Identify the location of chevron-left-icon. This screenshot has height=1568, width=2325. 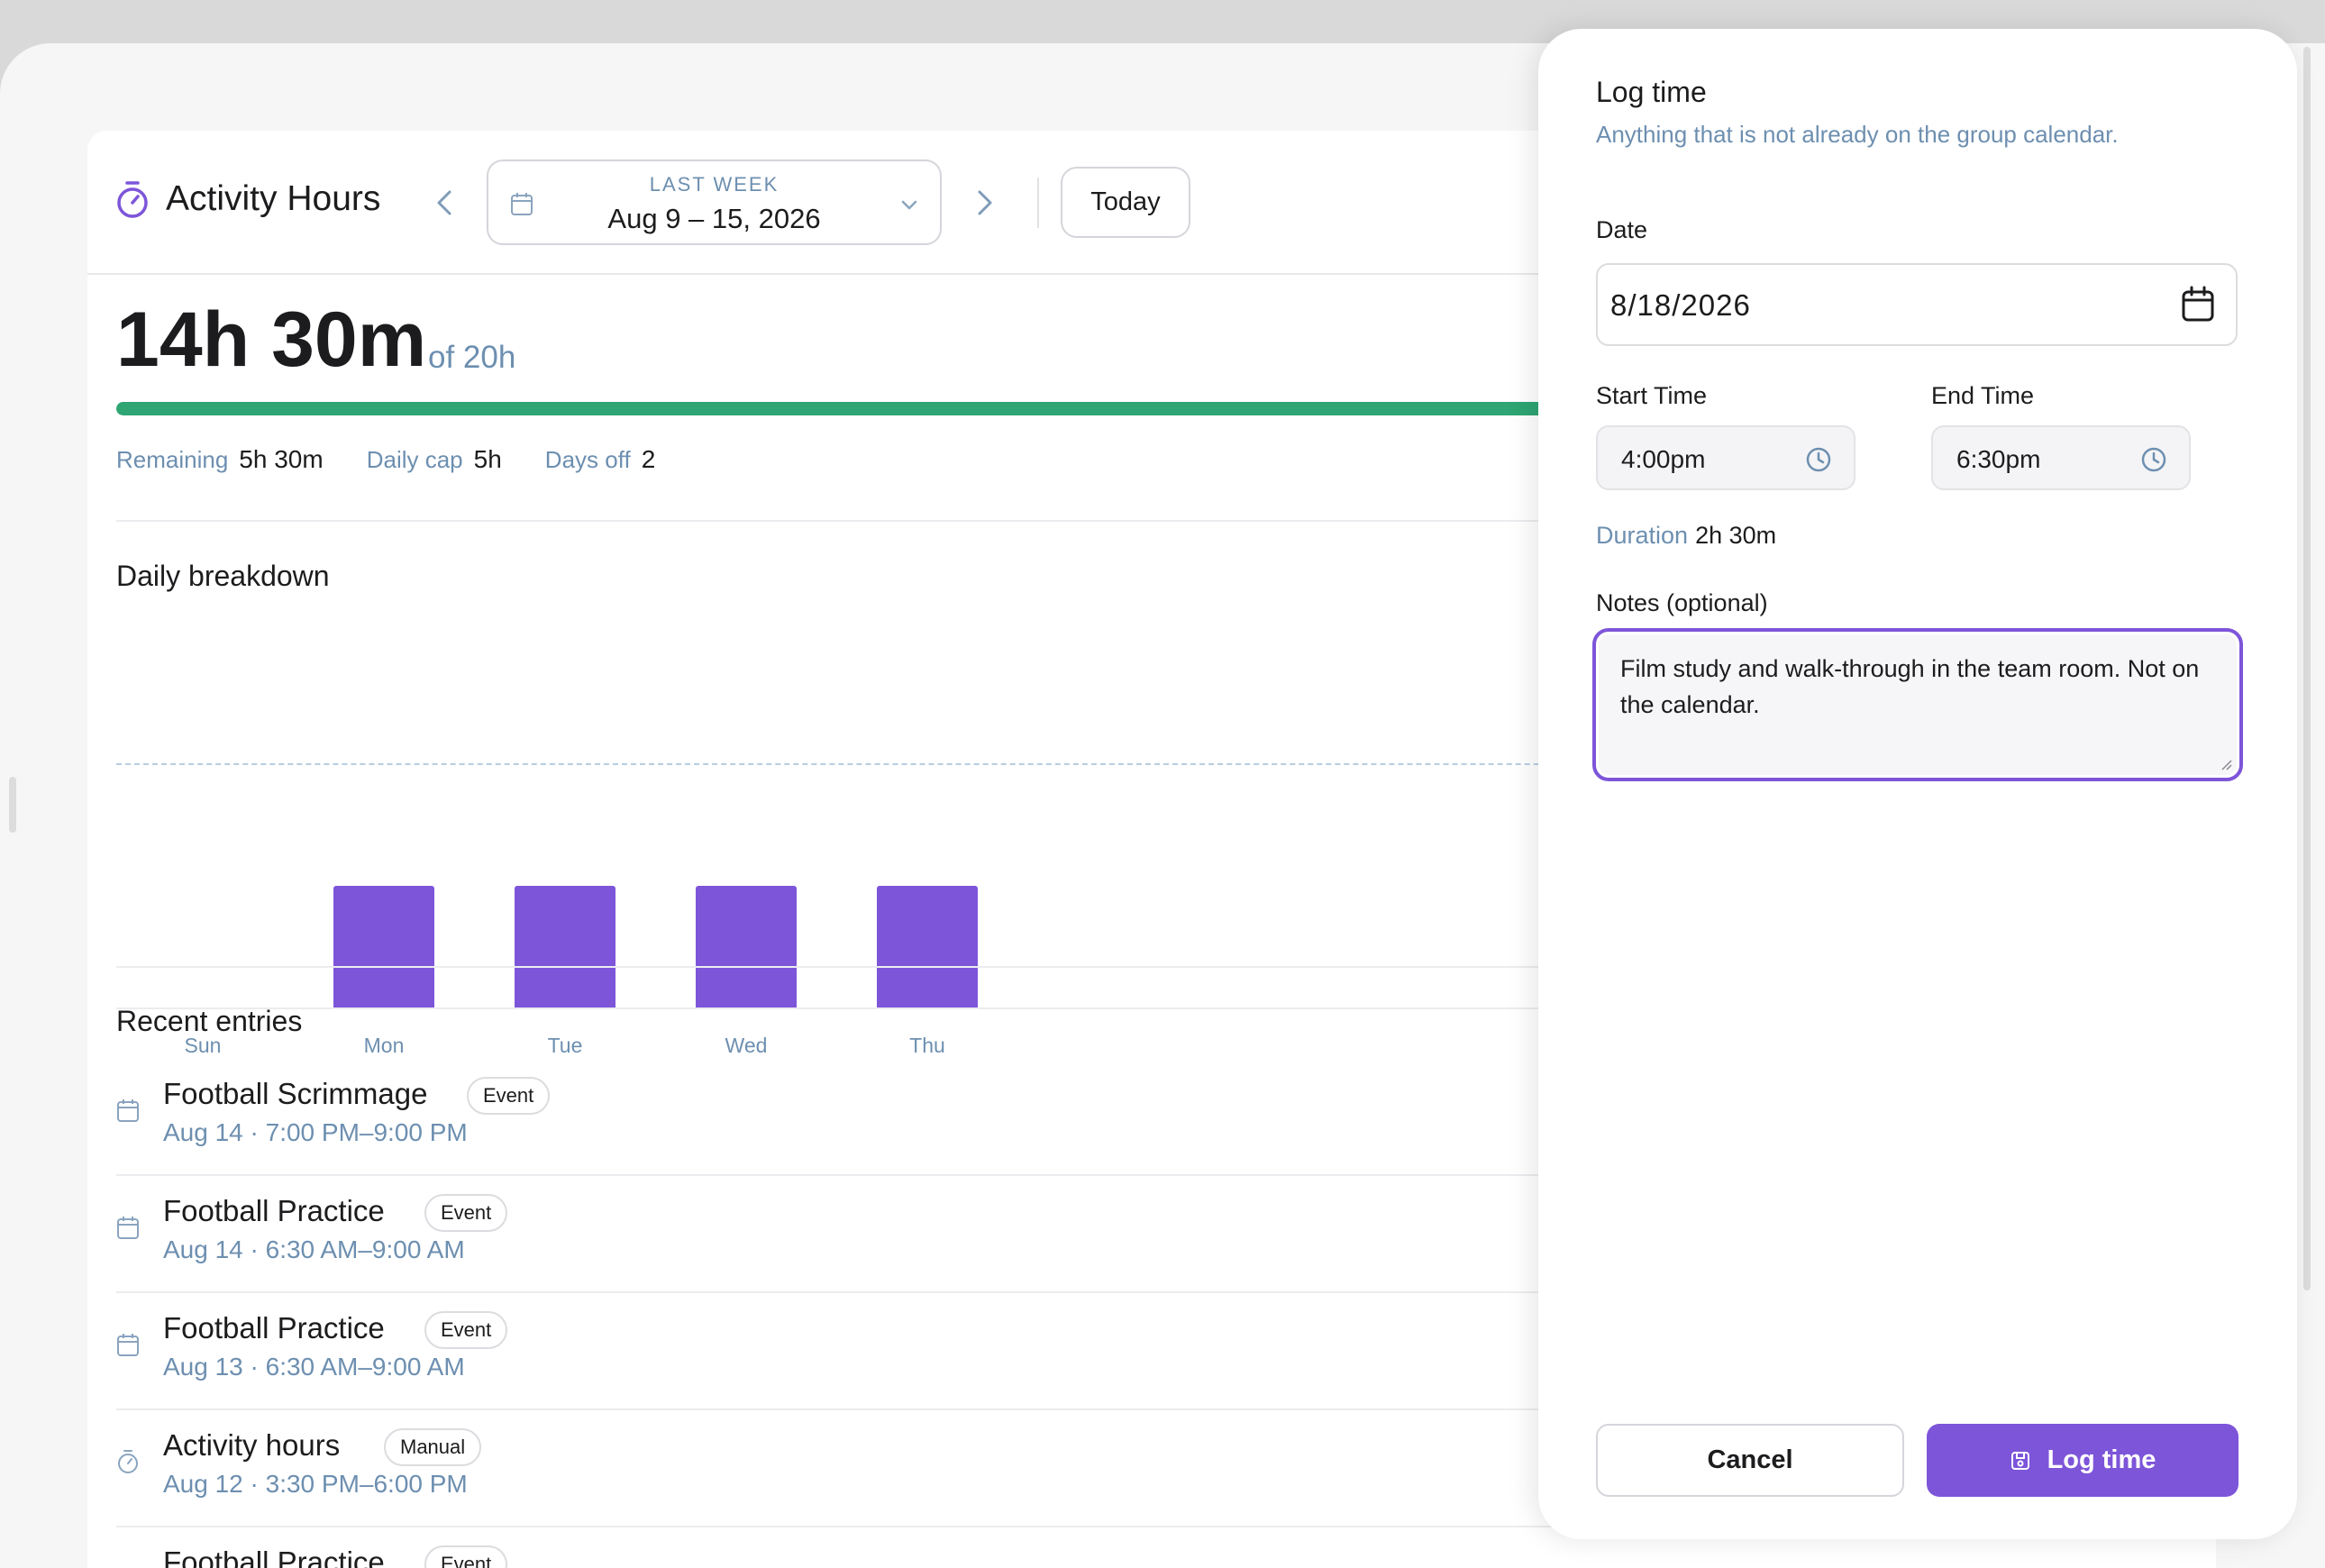
(444, 203).